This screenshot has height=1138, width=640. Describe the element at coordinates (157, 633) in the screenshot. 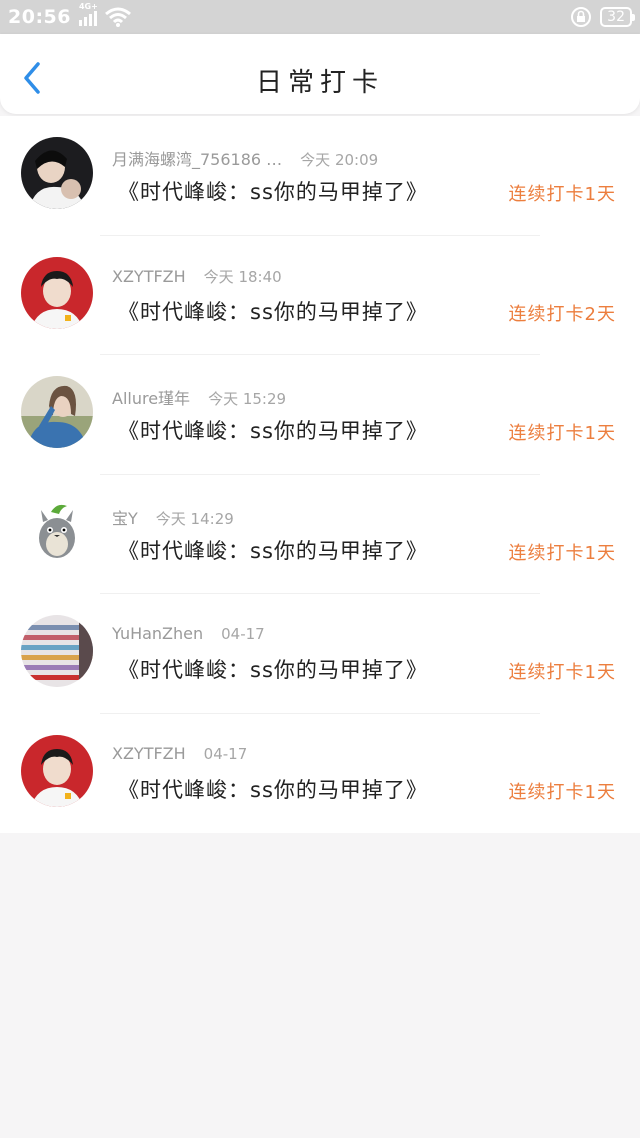

I see `username: YuHanZhen` at that location.